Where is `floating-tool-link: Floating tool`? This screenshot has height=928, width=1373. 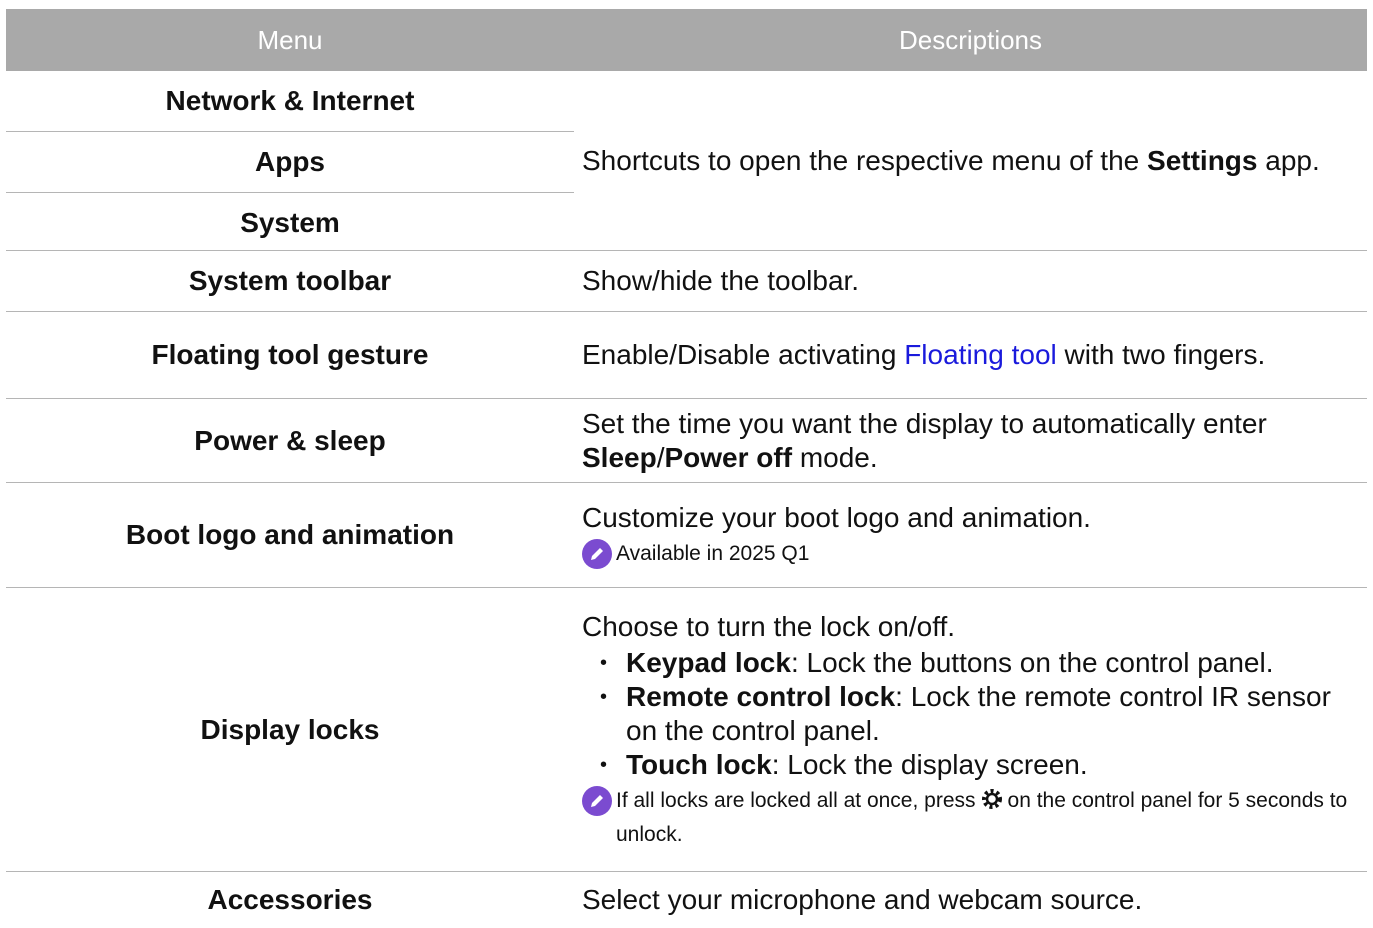
floating-tool-link: Floating tool is located at coordinates (980, 354).